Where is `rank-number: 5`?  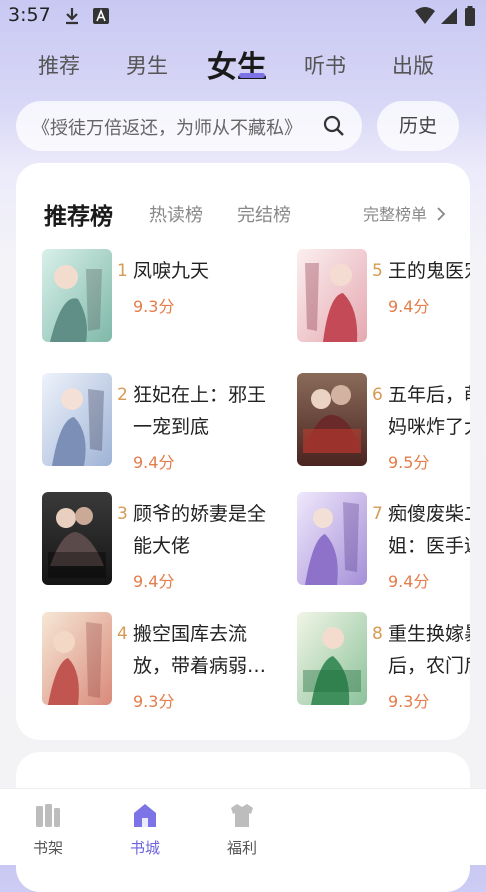
rank-number: 5 is located at coordinates (377, 271).